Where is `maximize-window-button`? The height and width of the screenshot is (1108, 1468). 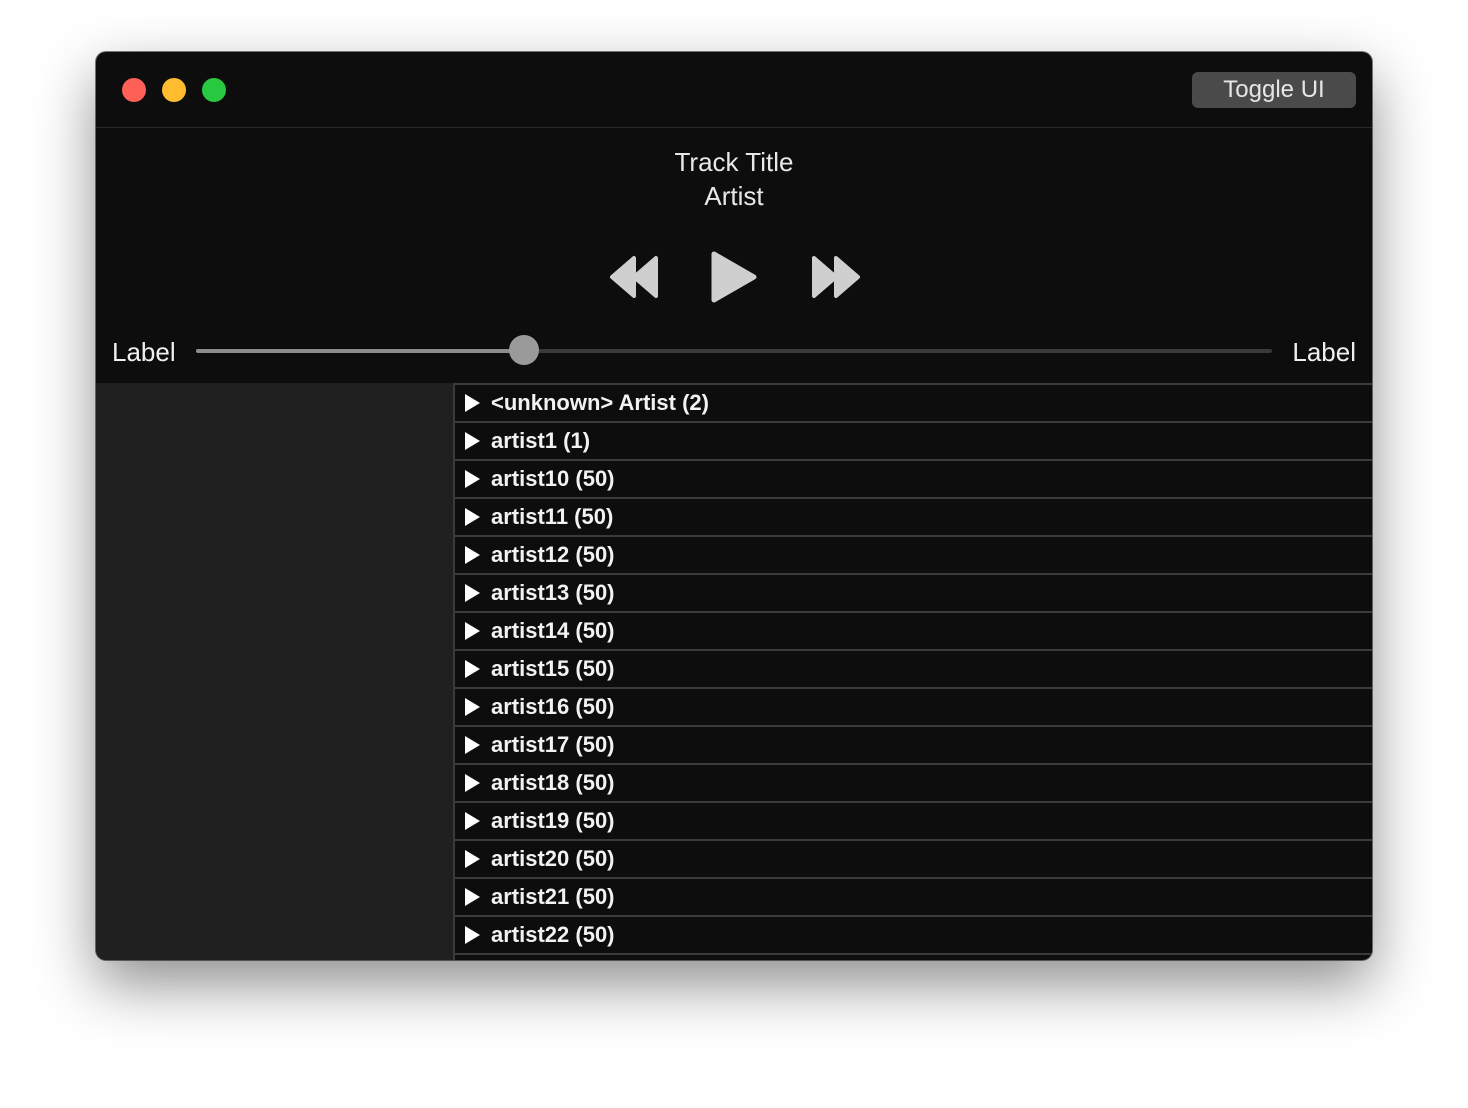
maximize-window-button is located at coordinates (214, 90).